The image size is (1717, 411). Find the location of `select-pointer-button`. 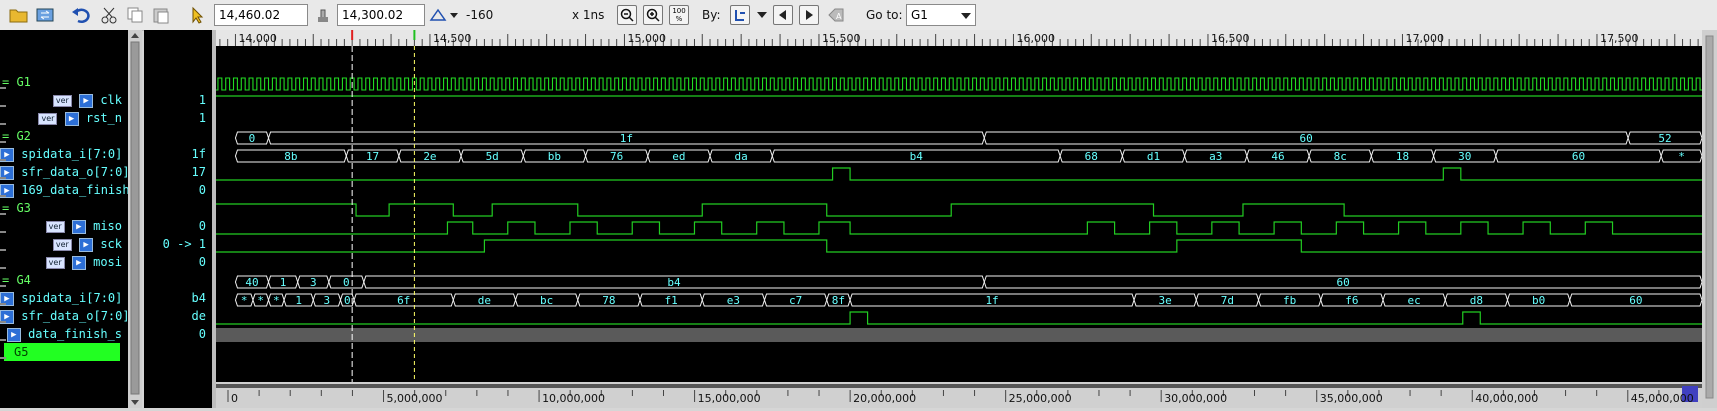

select-pointer-button is located at coordinates (197, 15).